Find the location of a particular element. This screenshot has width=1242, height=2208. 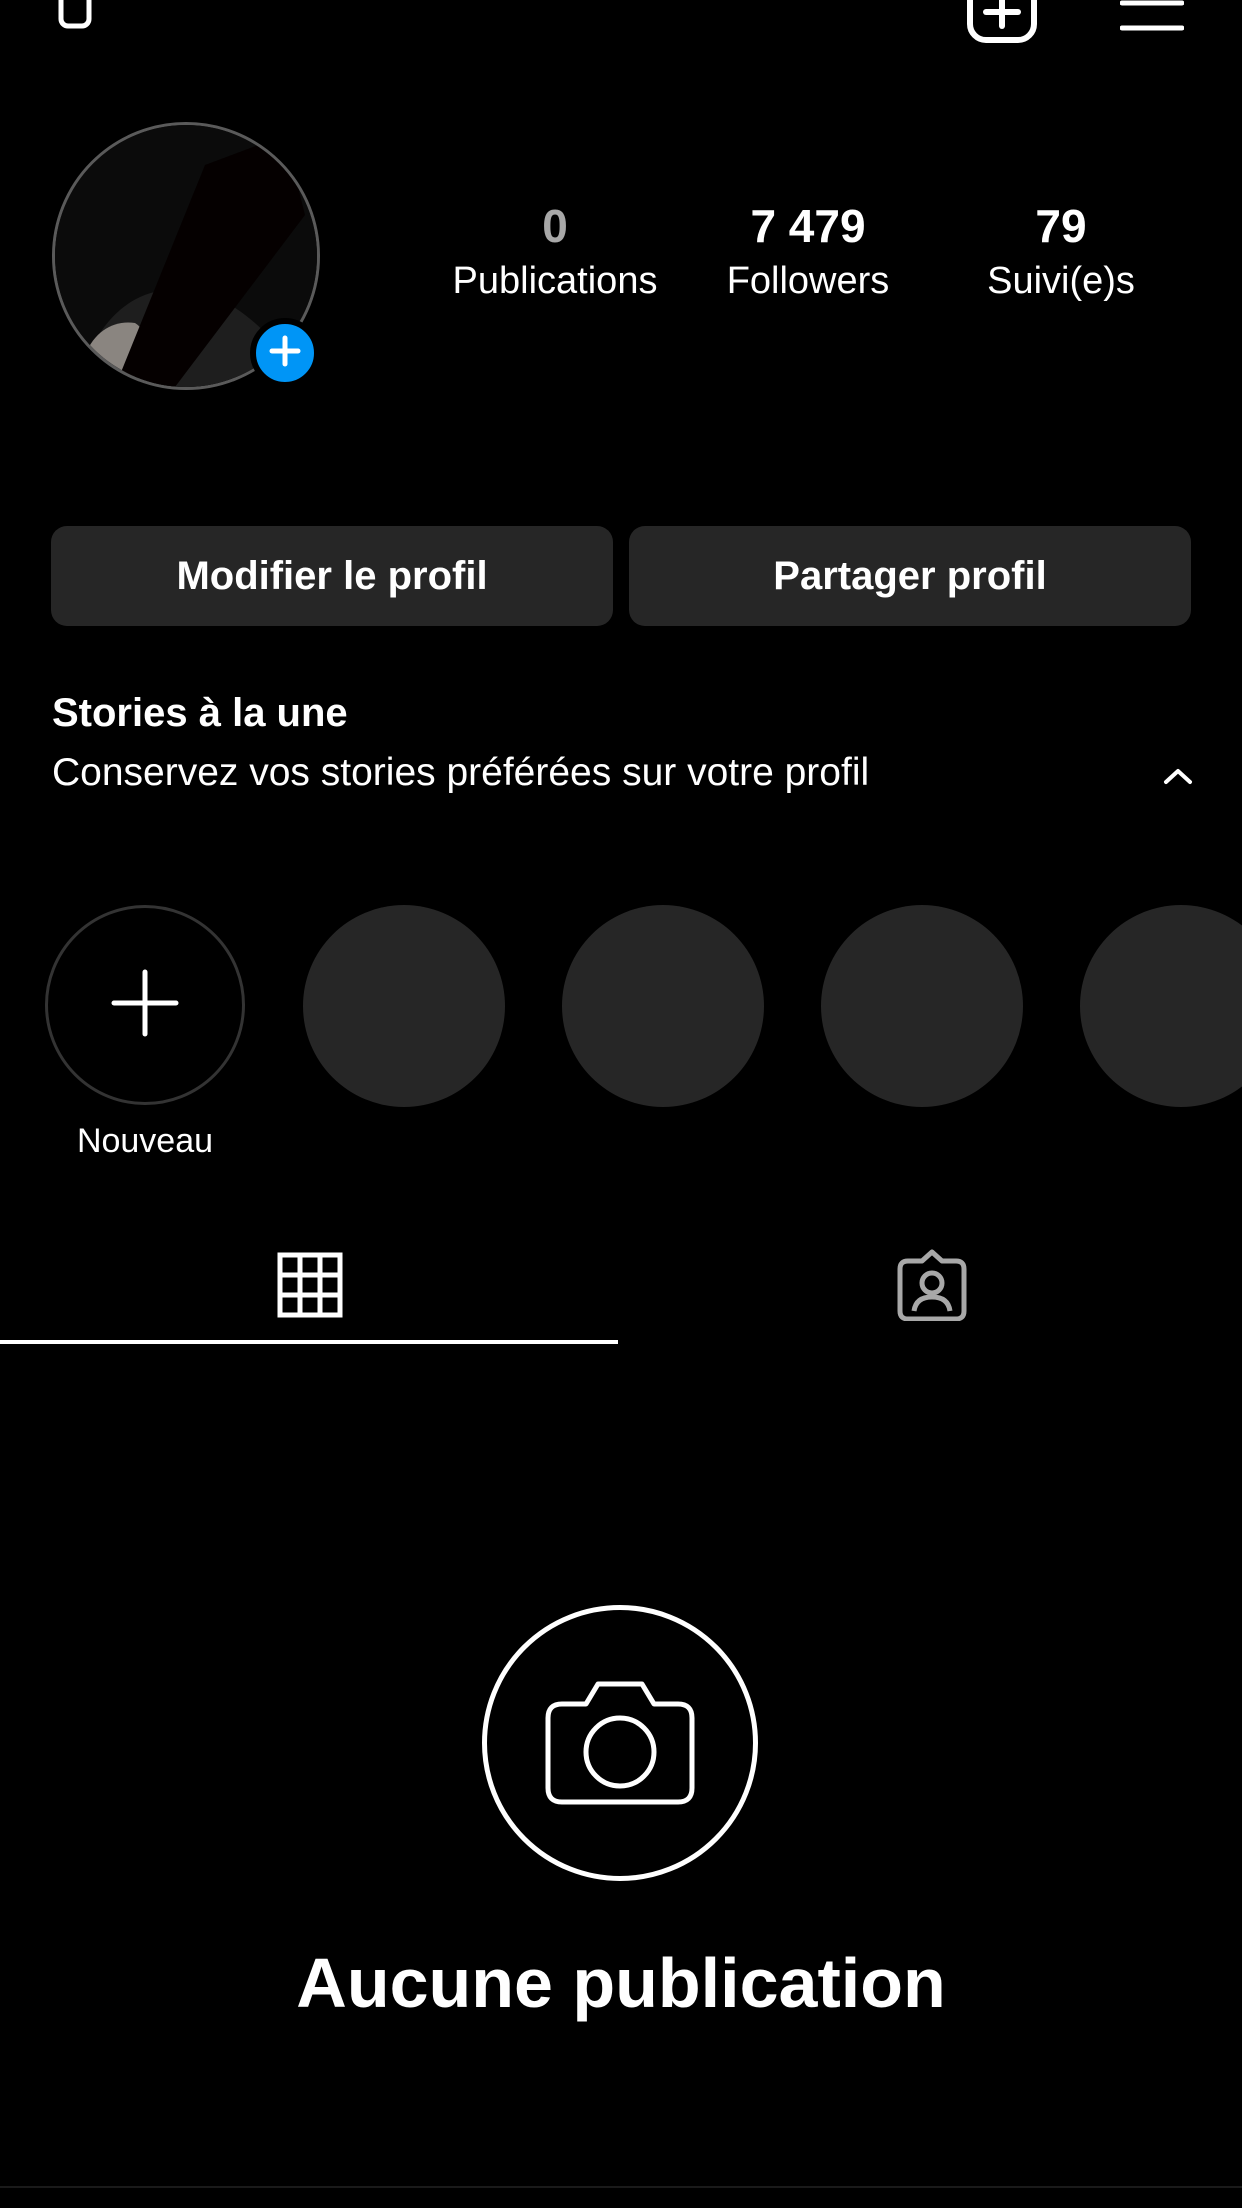

share-profile-button: Partager profil is located at coordinates (910, 576).